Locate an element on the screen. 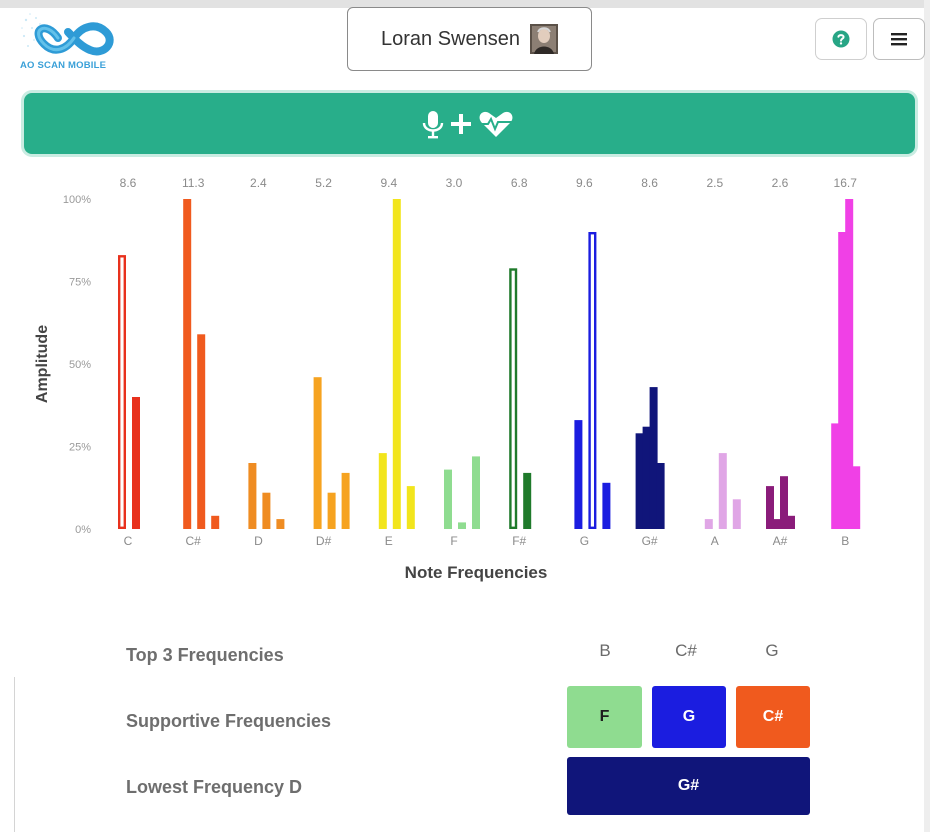  top-value-label: 2.5 is located at coordinates (714, 183).